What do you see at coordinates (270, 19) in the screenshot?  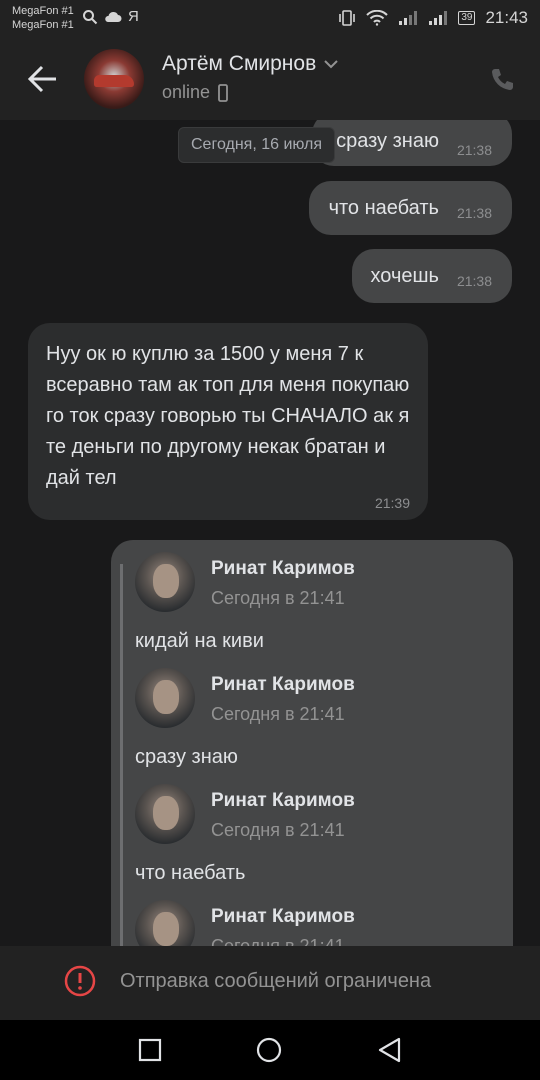 I see `status-bar: MegaFon #1 MegaFon #1 Я 39 21:43` at bounding box center [270, 19].